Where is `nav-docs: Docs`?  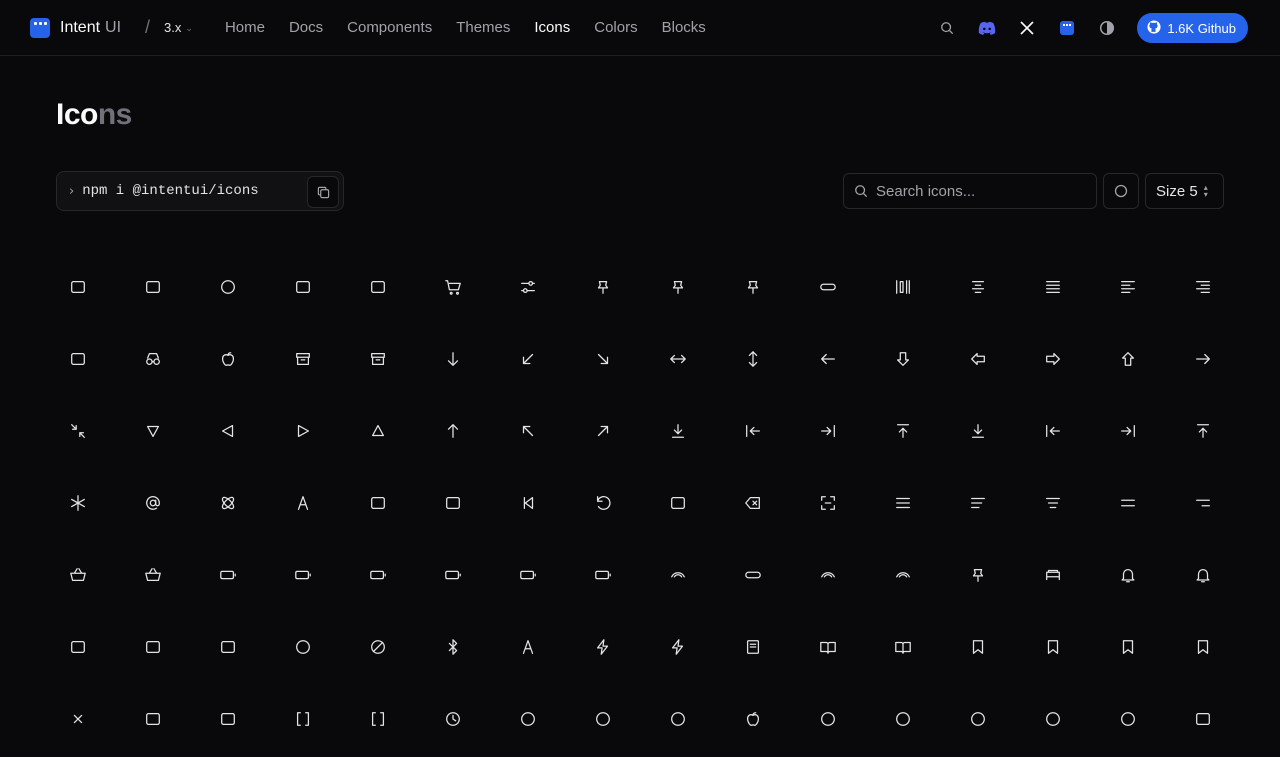
nav-docs: Docs is located at coordinates (306, 27).